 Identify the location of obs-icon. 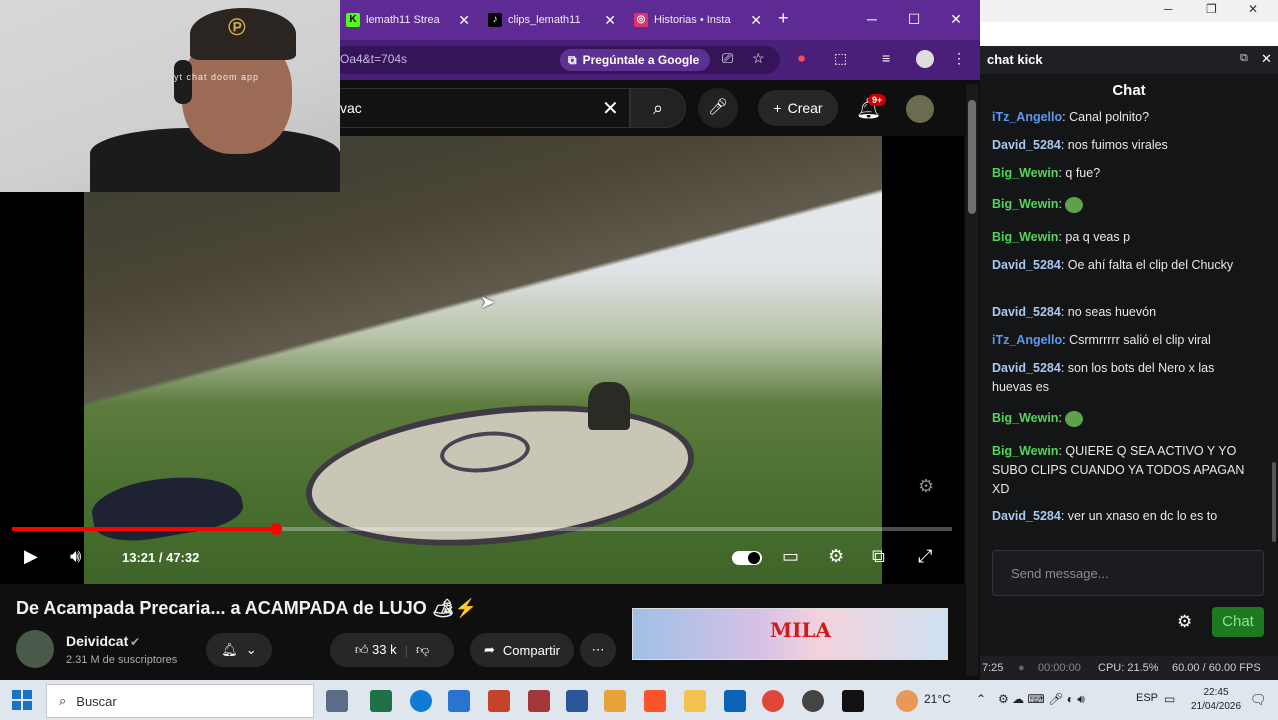
(813, 701).